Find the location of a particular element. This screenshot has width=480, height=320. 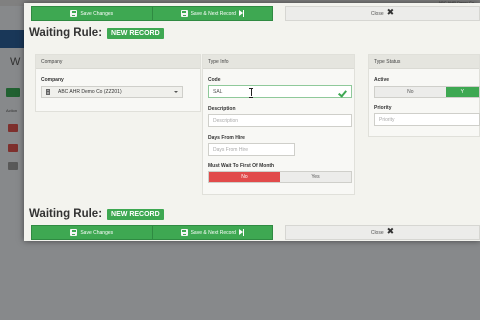

description-placeholder: Description is located at coordinates (226, 120).